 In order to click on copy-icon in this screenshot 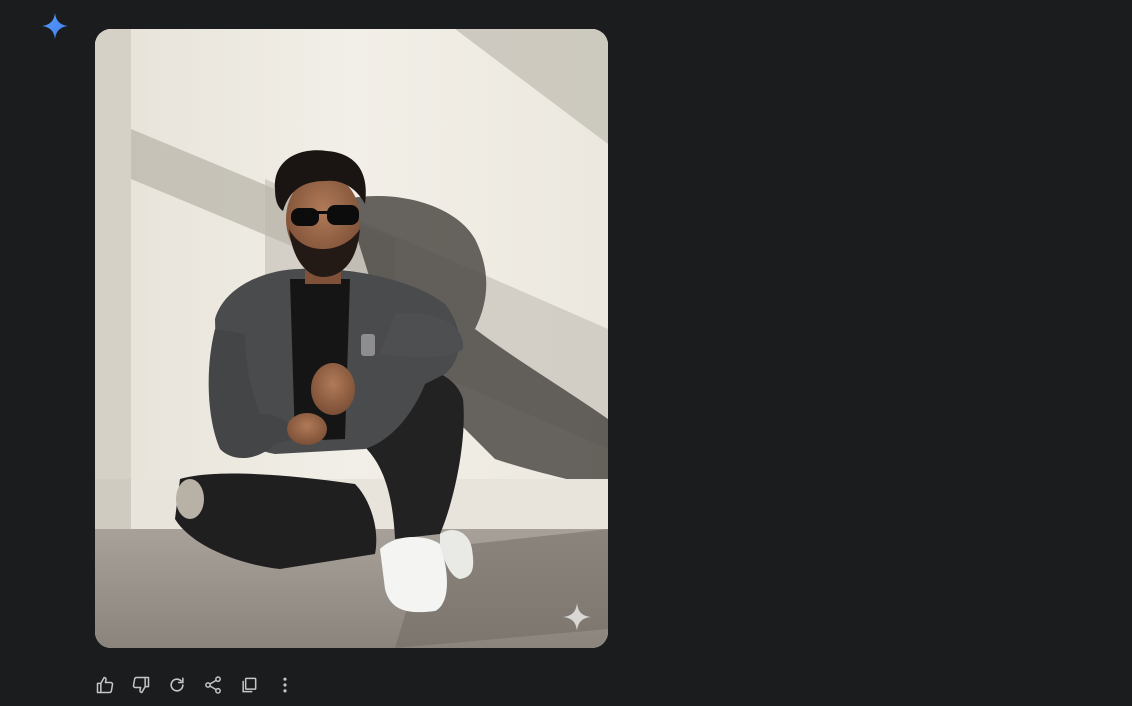, I will do `click(249, 685)`.